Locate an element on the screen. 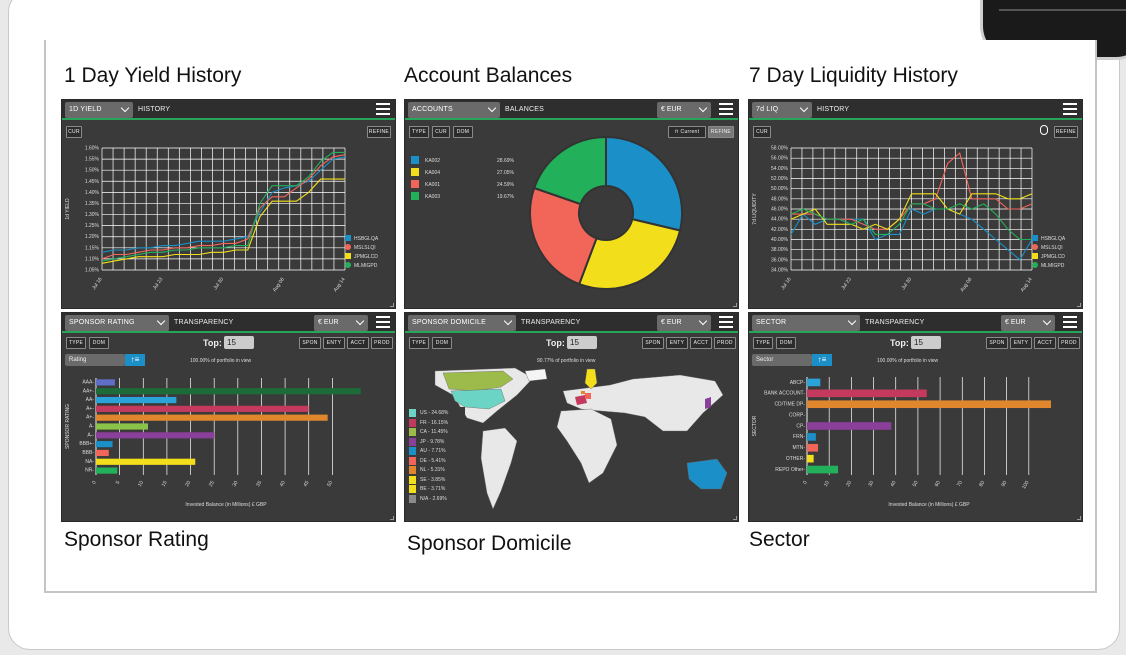  map-japan-shape is located at coordinates (708, 403).